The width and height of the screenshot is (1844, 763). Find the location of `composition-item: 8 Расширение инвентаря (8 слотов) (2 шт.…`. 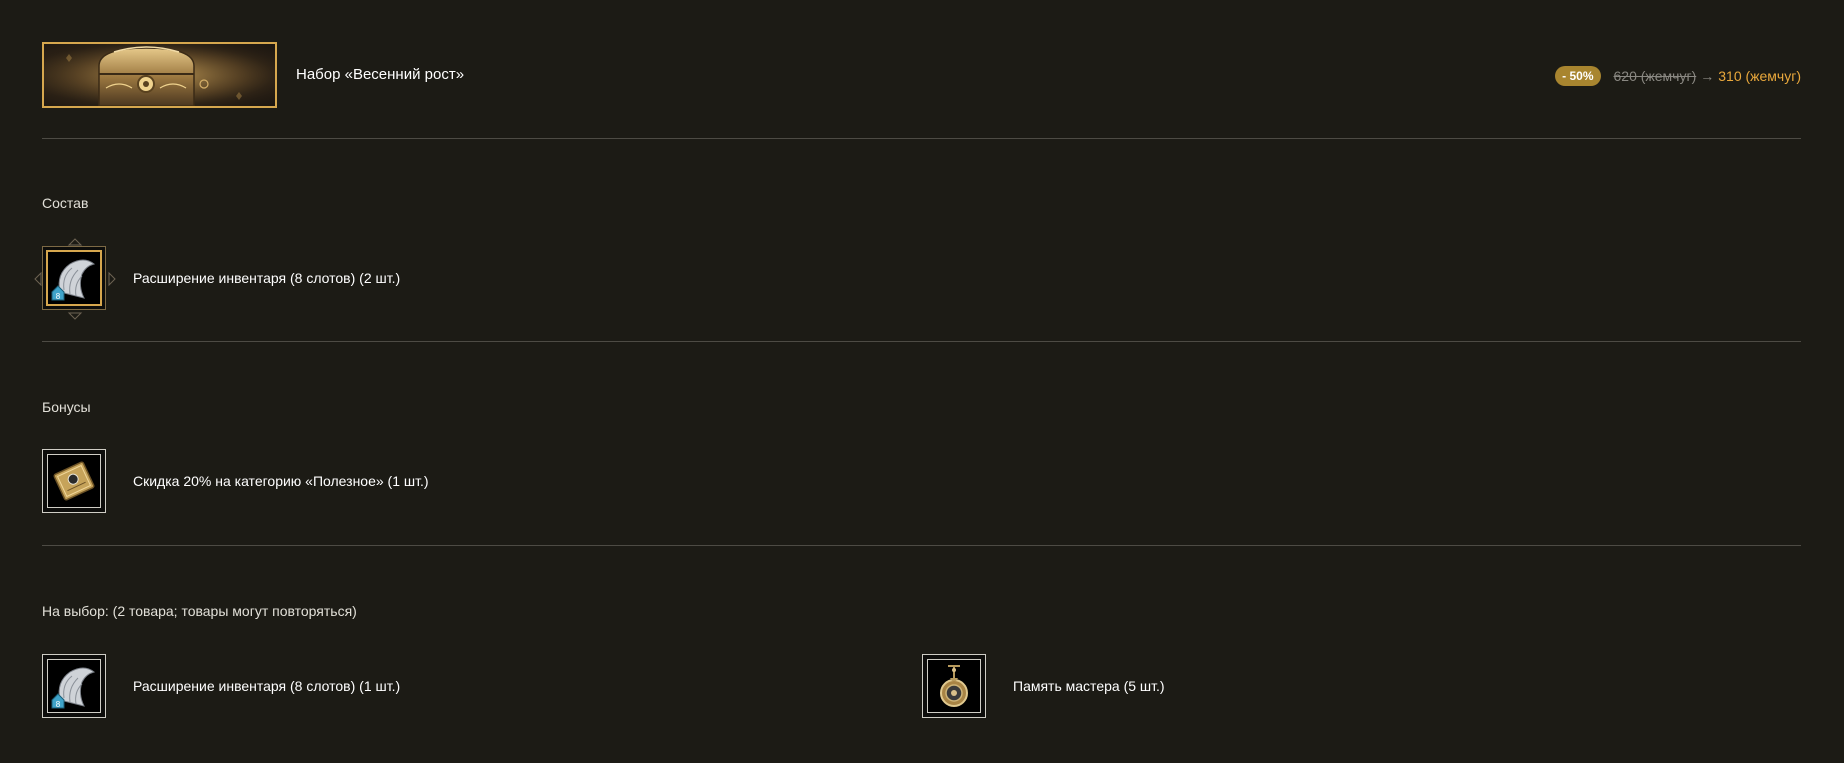

composition-item: 8 Расширение инвентаря (8 слотов) (2 шт.… is located at coordinates (338, 279).